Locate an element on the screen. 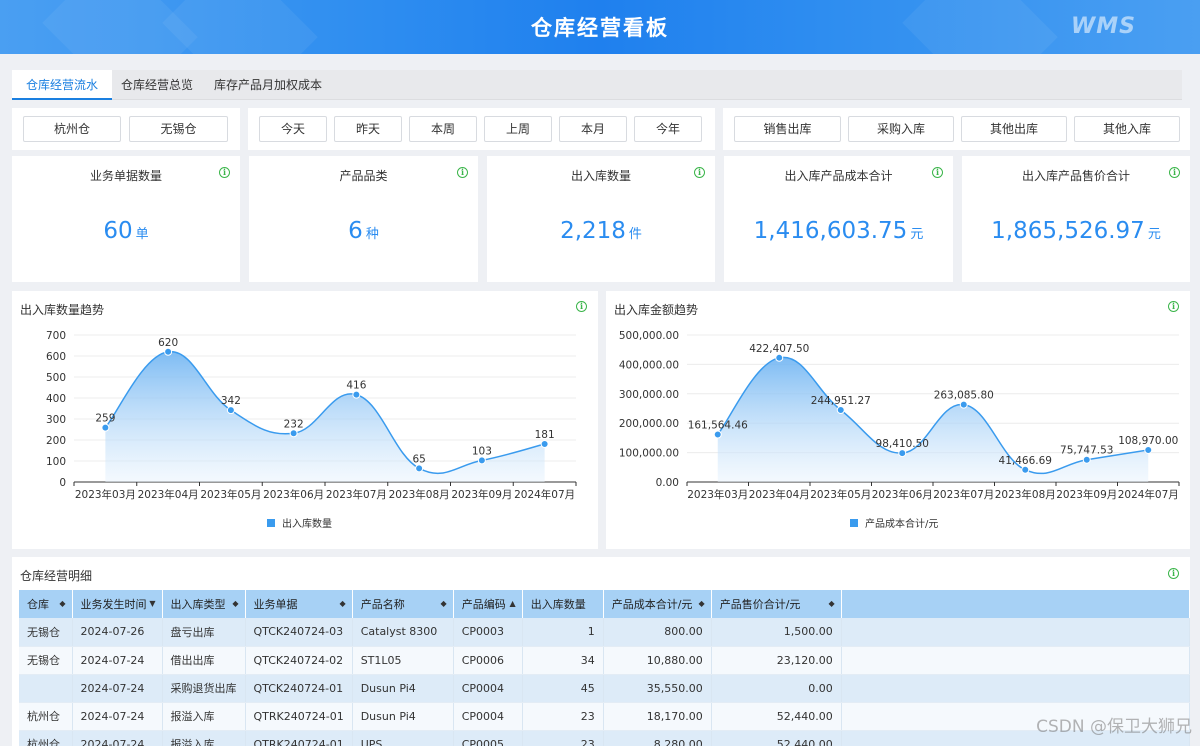 This screenshot has height=746, width=1200. column-header-quantity: 出入库数量 is located at coordinates (563, 604).